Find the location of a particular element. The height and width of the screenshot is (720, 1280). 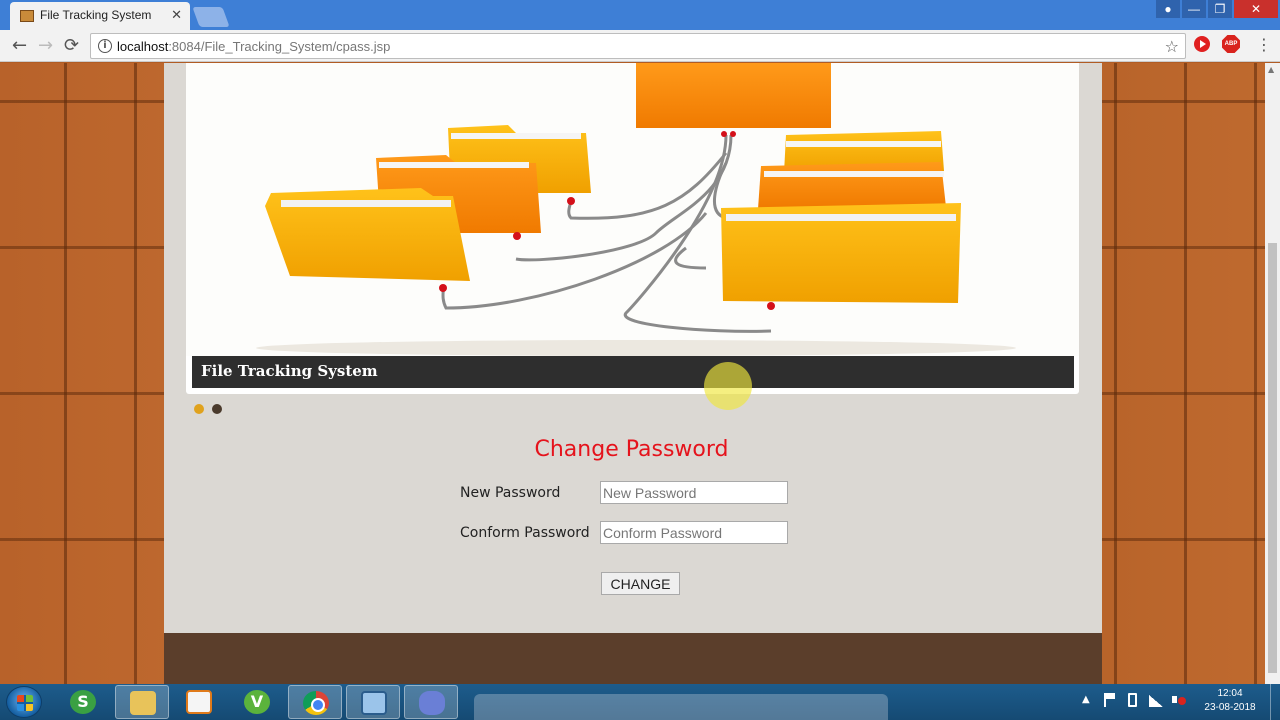

bookmark-star-icon: ☆ is located at coordinates (1172, 46).